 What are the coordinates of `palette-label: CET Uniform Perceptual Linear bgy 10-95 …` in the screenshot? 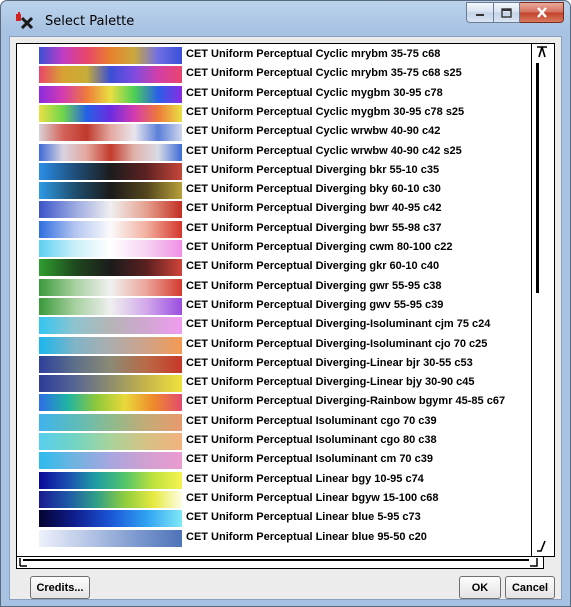 It's located at (305, 478).